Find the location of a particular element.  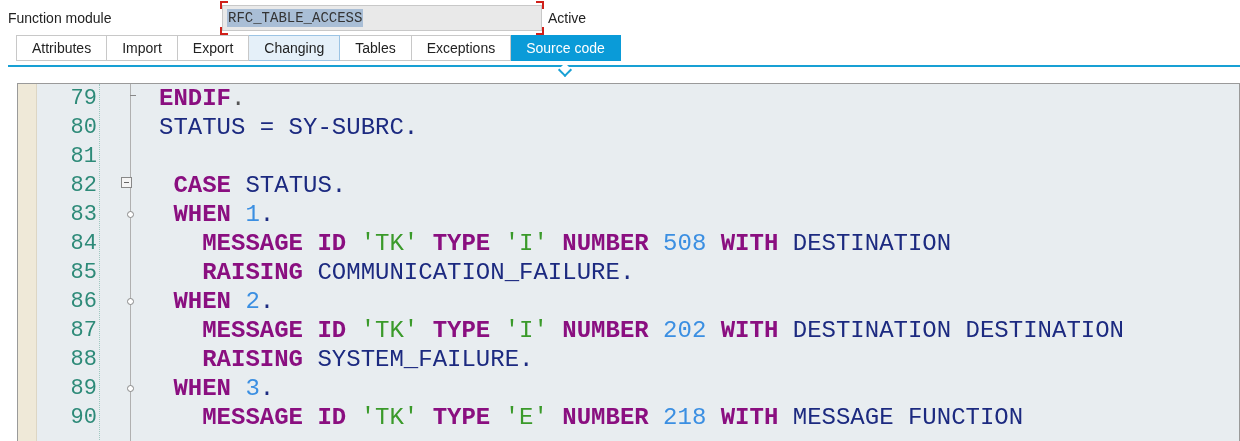

code-line: MESSAGE ID 'TK' TYPE 'I' NUMBER 508 WITH DESTINATION is located at coordinates (576, 243).